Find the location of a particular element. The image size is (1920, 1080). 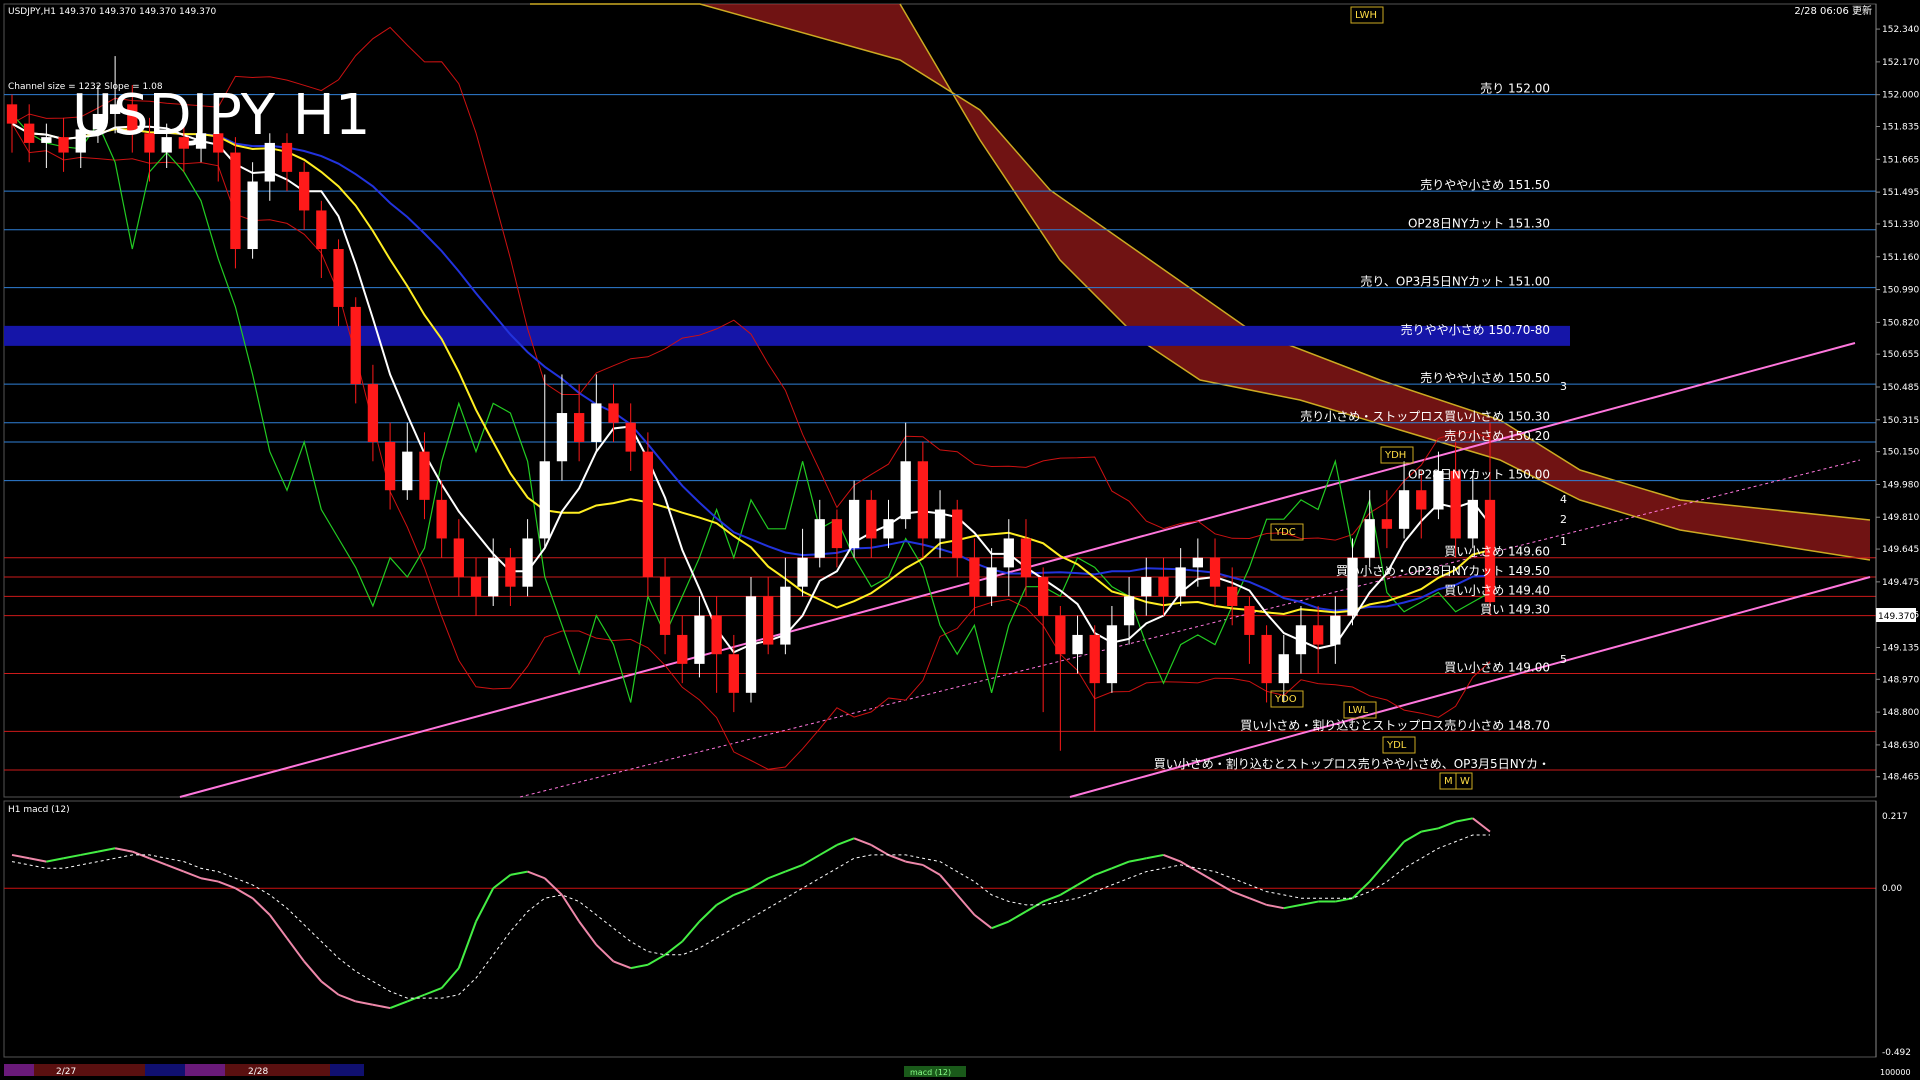

price-tick-label-21: 148.800 is located at coordinates (1900, 713).